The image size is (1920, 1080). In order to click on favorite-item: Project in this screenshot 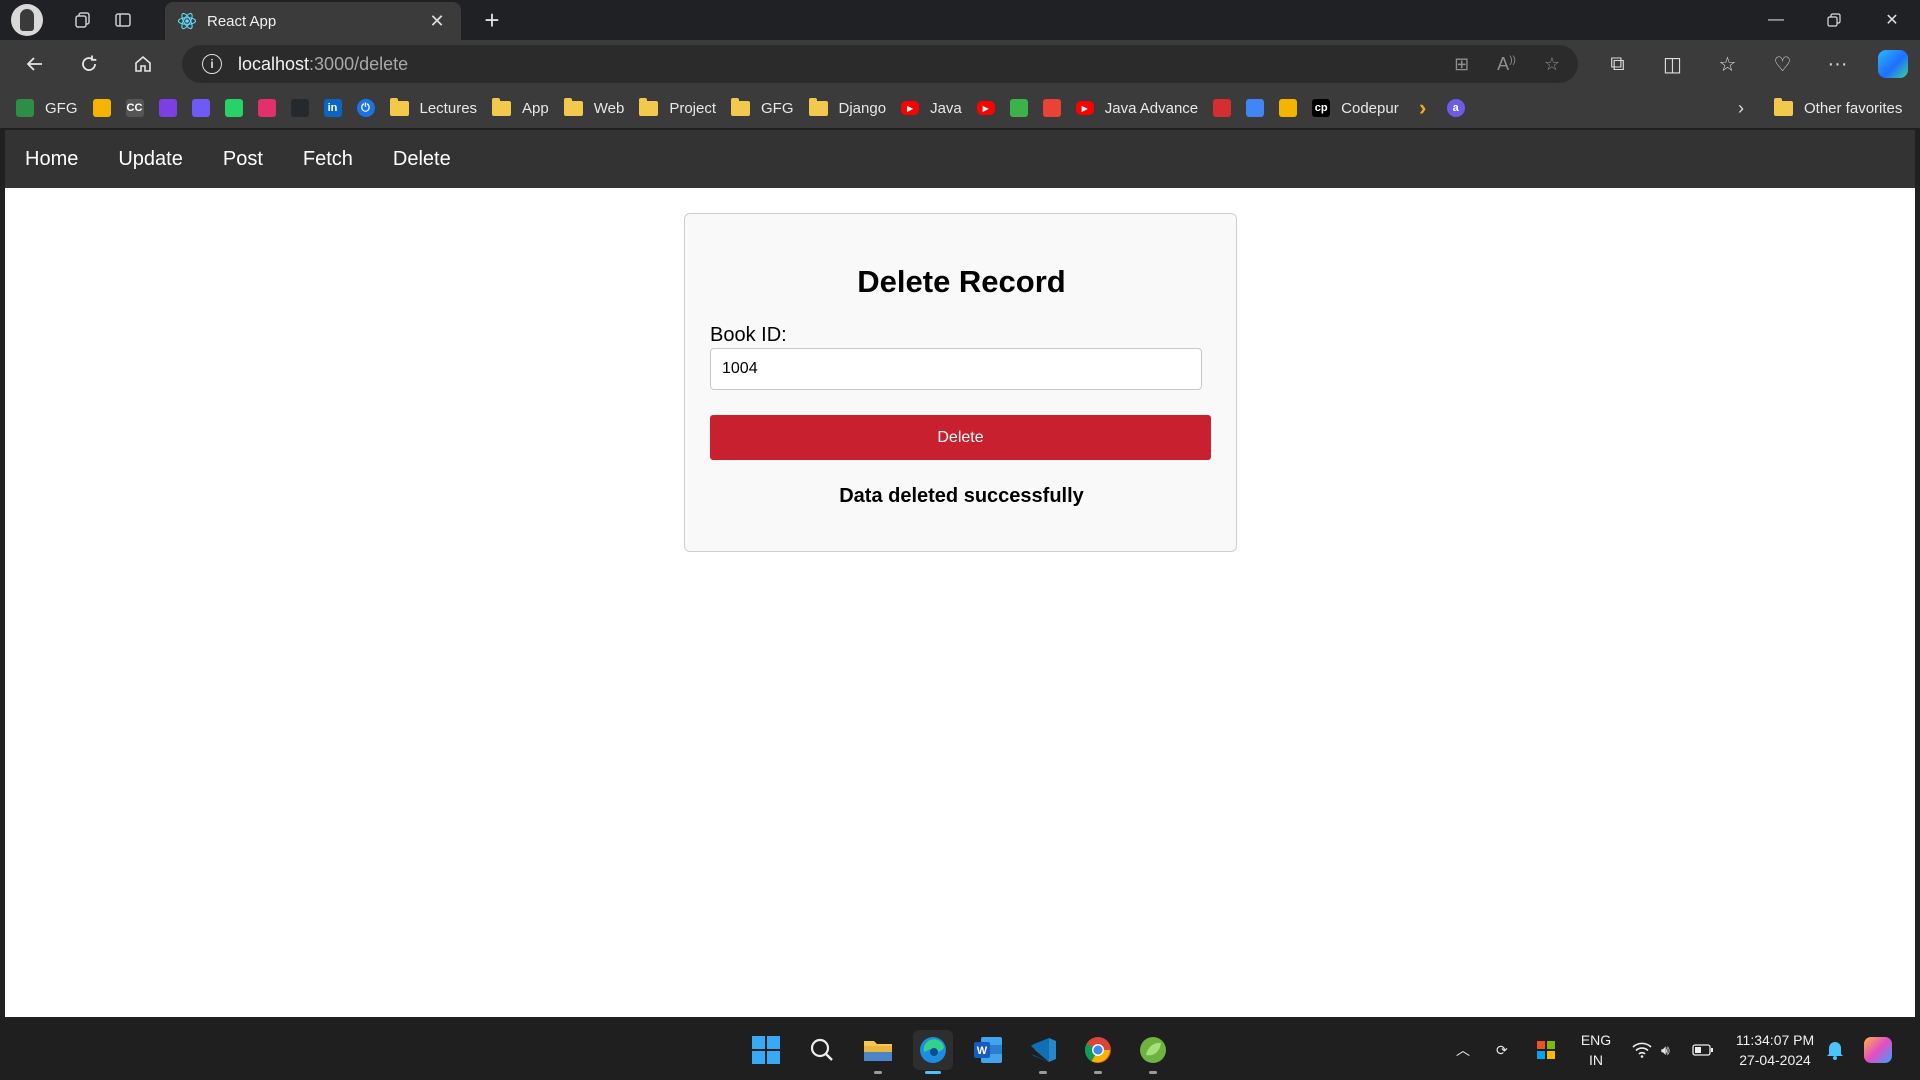, I will do `click(677, 108)`.